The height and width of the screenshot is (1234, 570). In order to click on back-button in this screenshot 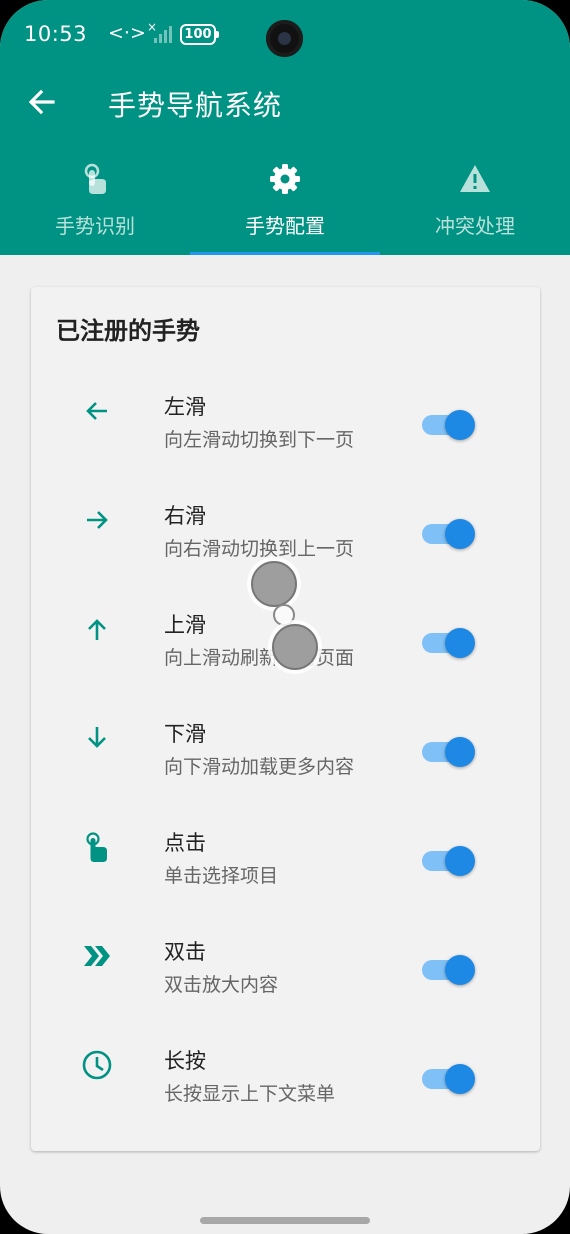, I will do `click(42, 102)`.